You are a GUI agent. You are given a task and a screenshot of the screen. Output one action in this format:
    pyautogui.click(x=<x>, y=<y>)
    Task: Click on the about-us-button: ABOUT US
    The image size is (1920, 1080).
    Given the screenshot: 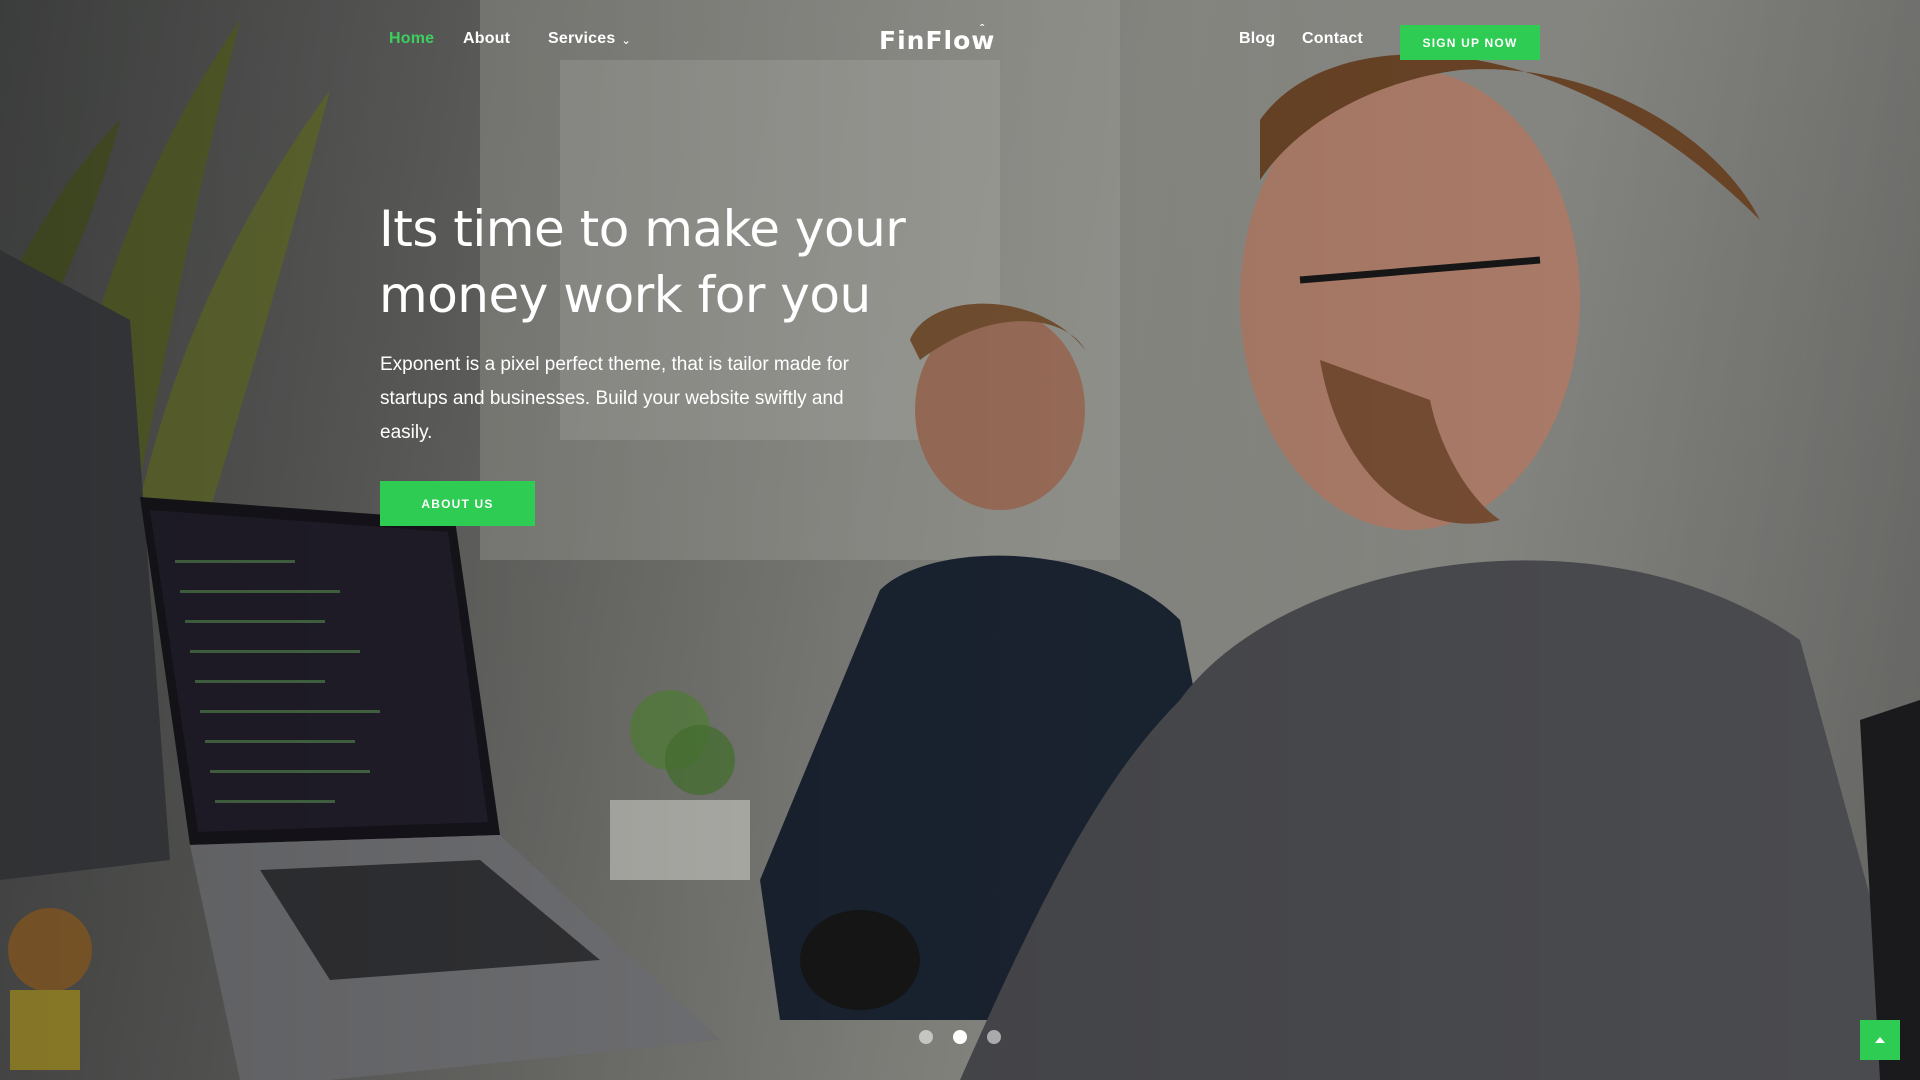 What is the action you would take?
    pyautogui.click(x=457, y=503)
    